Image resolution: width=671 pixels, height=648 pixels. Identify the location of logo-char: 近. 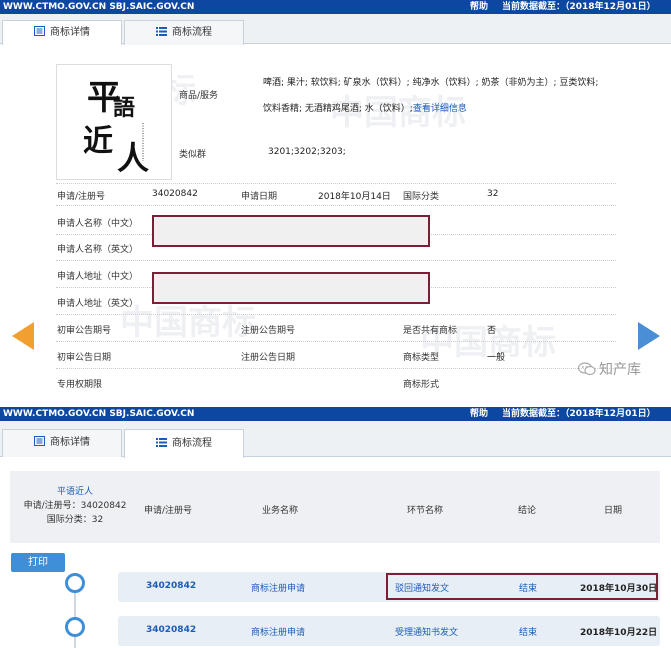
(98, 141).